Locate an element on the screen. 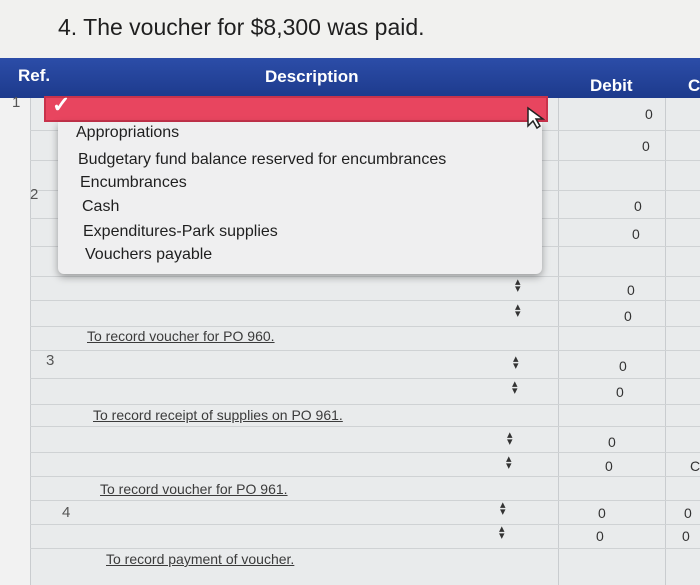  dropdown-option: Vouchers payable is located at coordinates (148, 255).